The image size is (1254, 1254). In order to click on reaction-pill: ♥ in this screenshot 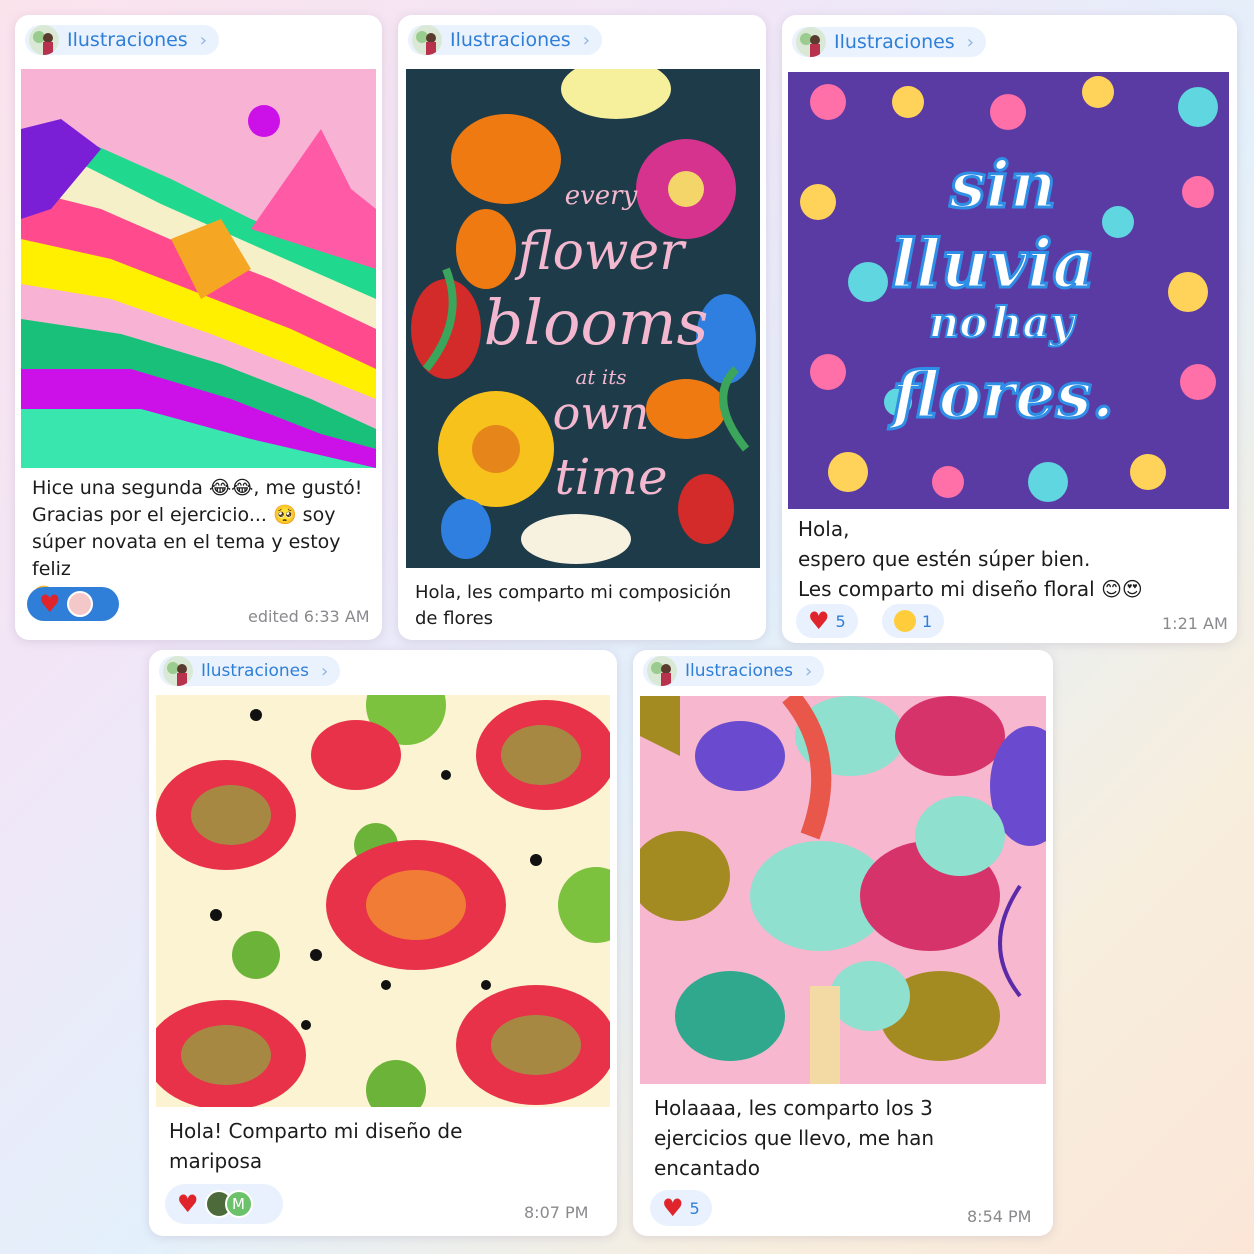, I will do `click(73, 604)`.